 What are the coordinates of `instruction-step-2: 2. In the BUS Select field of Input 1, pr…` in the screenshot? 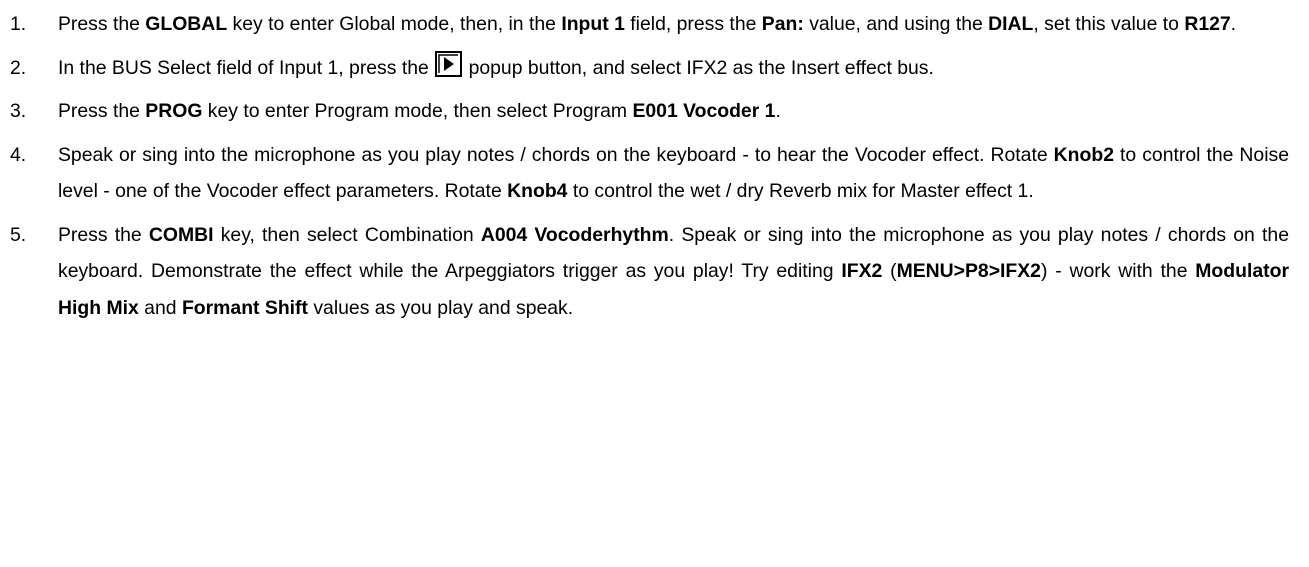 It's located at (649, 68).